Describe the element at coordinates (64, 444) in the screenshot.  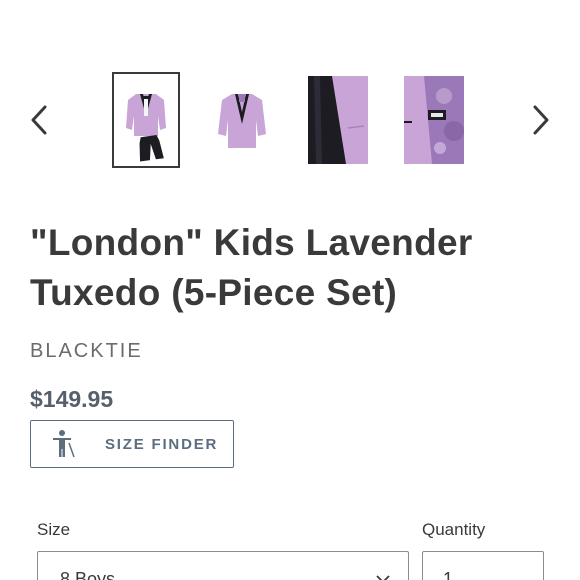
I see `person-measure-icon` at that location.